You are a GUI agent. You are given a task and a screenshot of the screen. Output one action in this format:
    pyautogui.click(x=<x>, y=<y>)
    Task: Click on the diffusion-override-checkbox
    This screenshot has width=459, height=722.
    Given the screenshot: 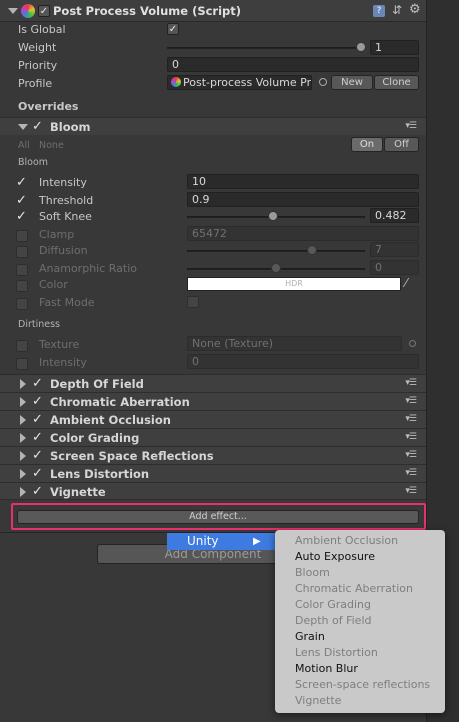 What is the action you would take?
    pyautogui.click(x=22, y=252)
    